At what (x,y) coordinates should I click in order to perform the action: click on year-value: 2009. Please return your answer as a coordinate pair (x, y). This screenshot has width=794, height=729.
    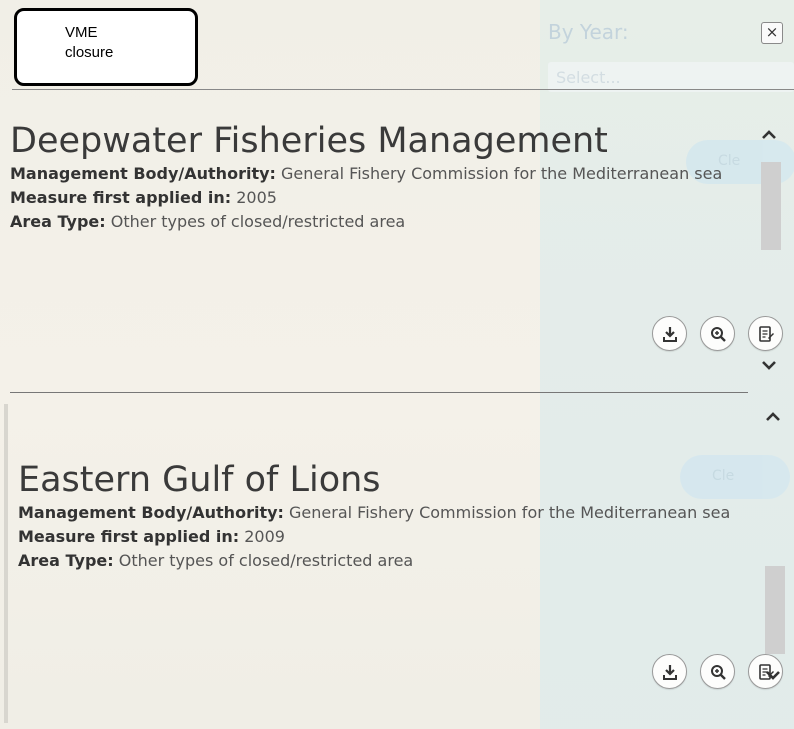
    Looking at the image, I should click on (264, 536).